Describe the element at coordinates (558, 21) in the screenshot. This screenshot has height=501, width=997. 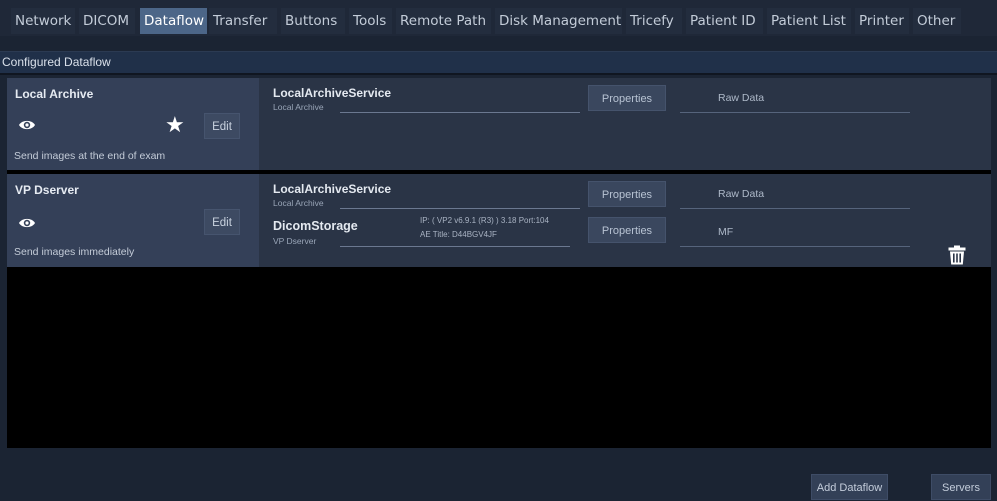
I see `tab-disk-management: Disk Management` at that location.